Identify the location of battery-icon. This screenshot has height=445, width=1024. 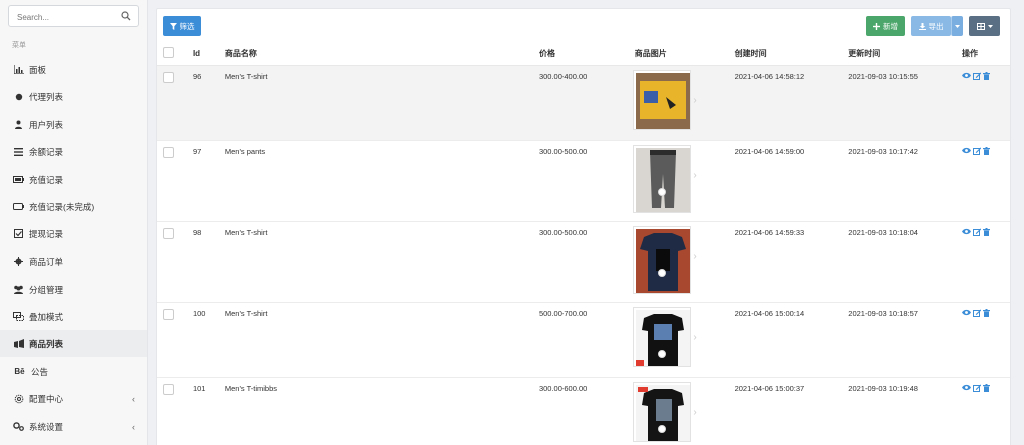
(18, 179).